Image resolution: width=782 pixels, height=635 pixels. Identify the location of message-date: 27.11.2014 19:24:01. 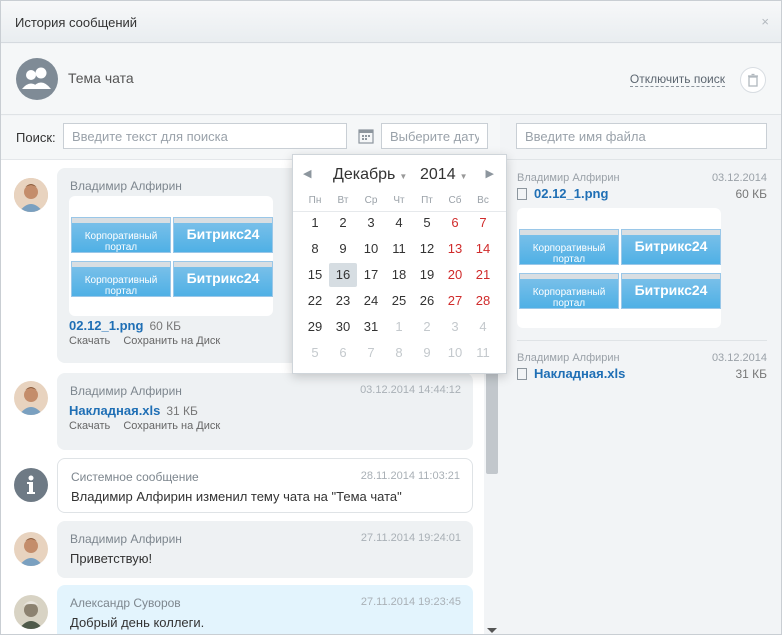
(410, 538).